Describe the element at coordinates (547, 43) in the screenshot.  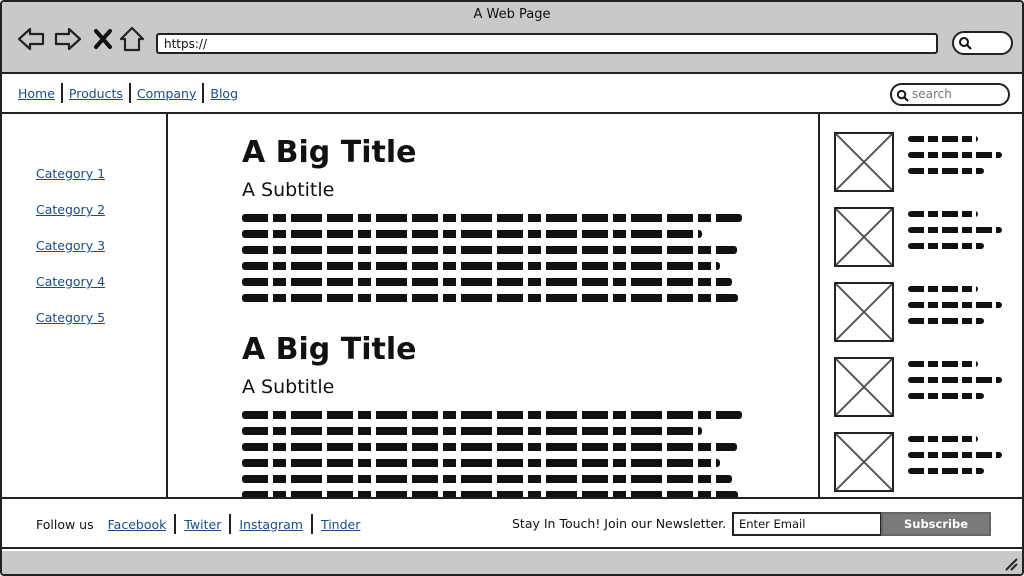
I see `url-input: https://` at that location.